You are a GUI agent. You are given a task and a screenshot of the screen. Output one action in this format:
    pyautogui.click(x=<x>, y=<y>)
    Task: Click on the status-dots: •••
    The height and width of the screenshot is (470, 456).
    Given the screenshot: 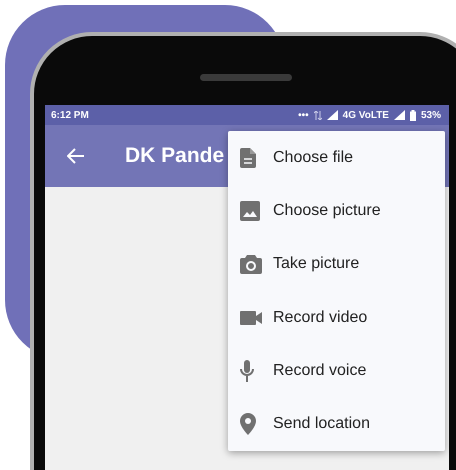 What is the action you would take?
    pyautogui.click(x=303, y=115)
    